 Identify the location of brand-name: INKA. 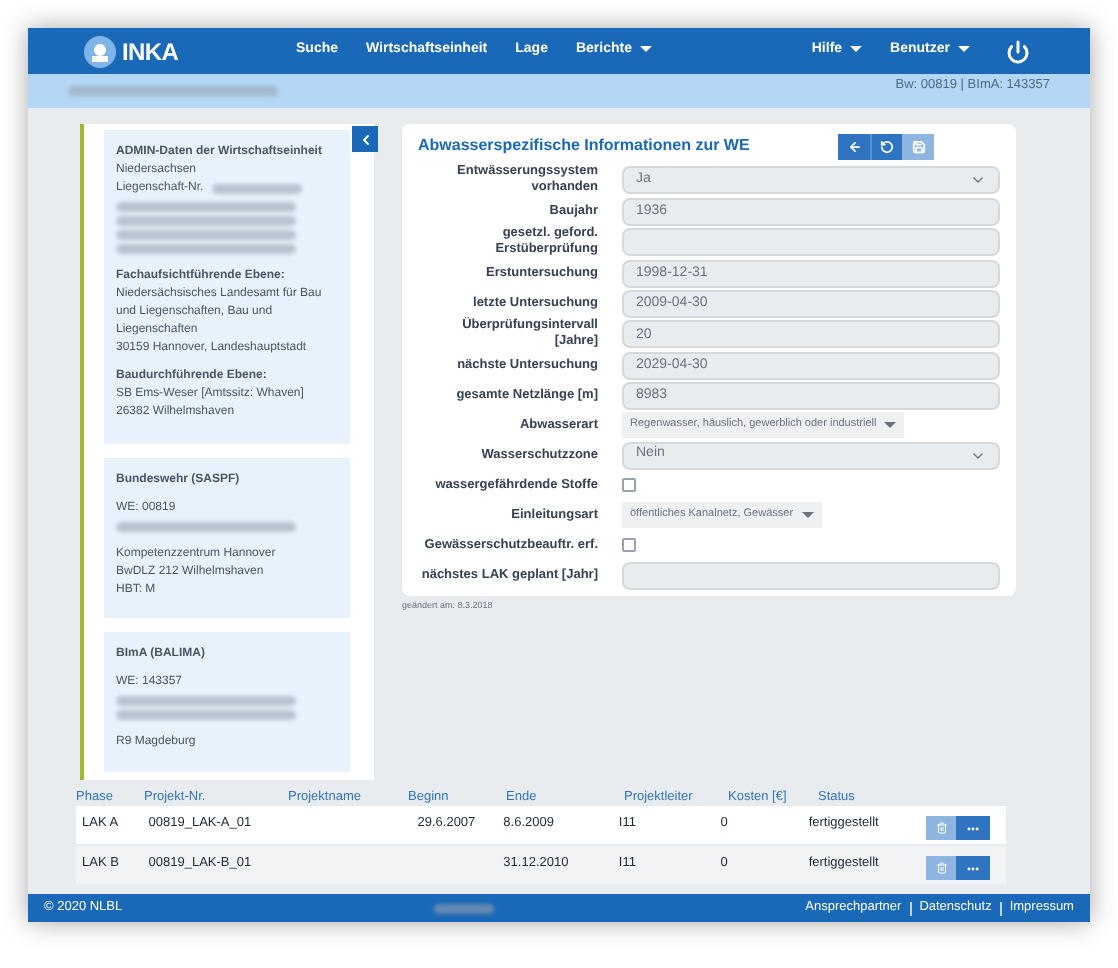
(150, 52).